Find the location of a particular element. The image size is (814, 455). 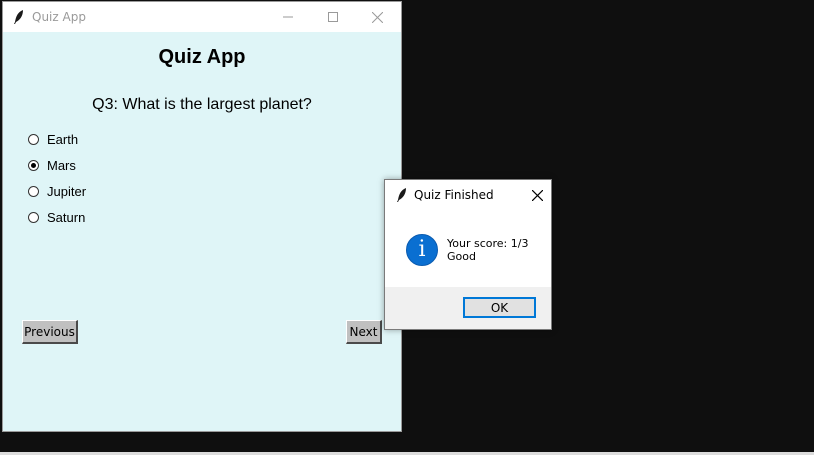

maximize-icon is located at coordinates (332, 17).